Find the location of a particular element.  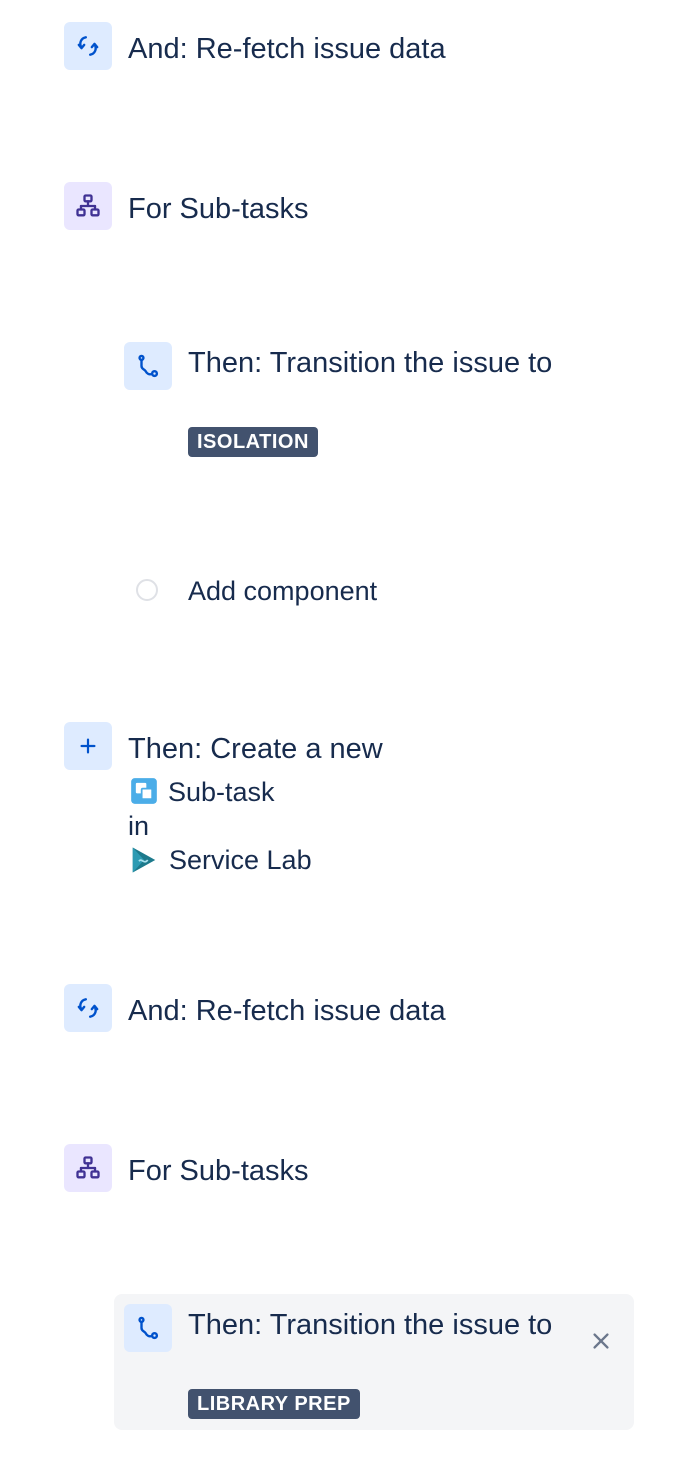

close-icon is located at coordinates (601, 1341).